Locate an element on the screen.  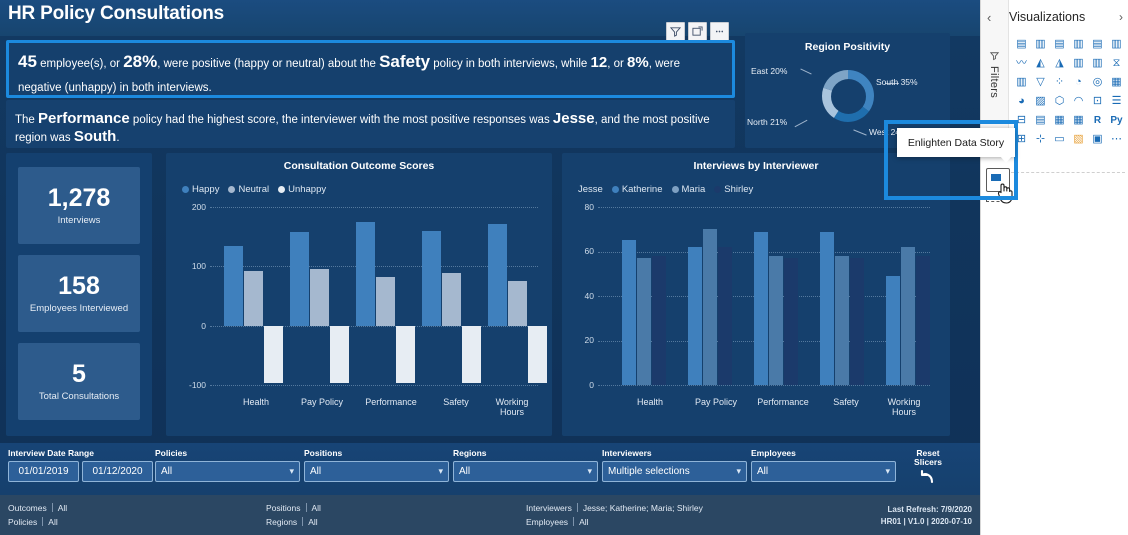
smart-narrative-icon: ▧ is located at coordinates (1078, 139).